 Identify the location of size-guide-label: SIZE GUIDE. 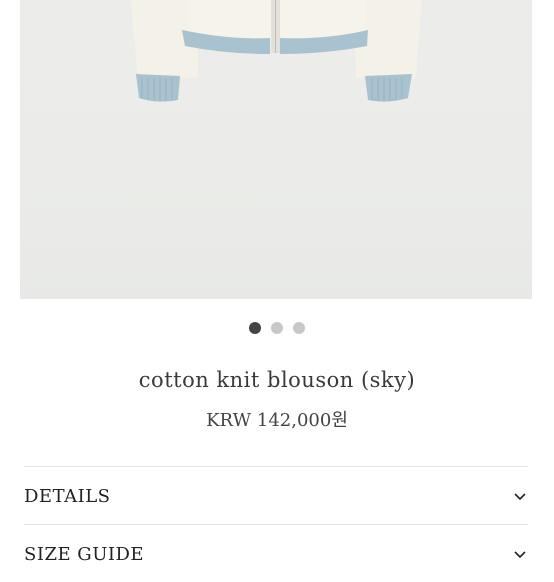
(84, 554).